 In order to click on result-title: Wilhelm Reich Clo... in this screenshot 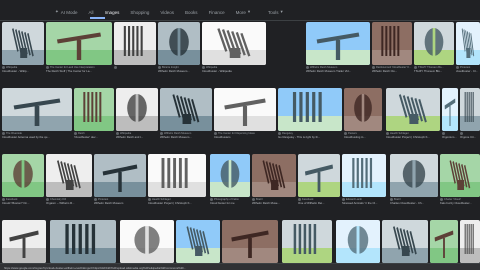, I will do `click(392, 71)`.